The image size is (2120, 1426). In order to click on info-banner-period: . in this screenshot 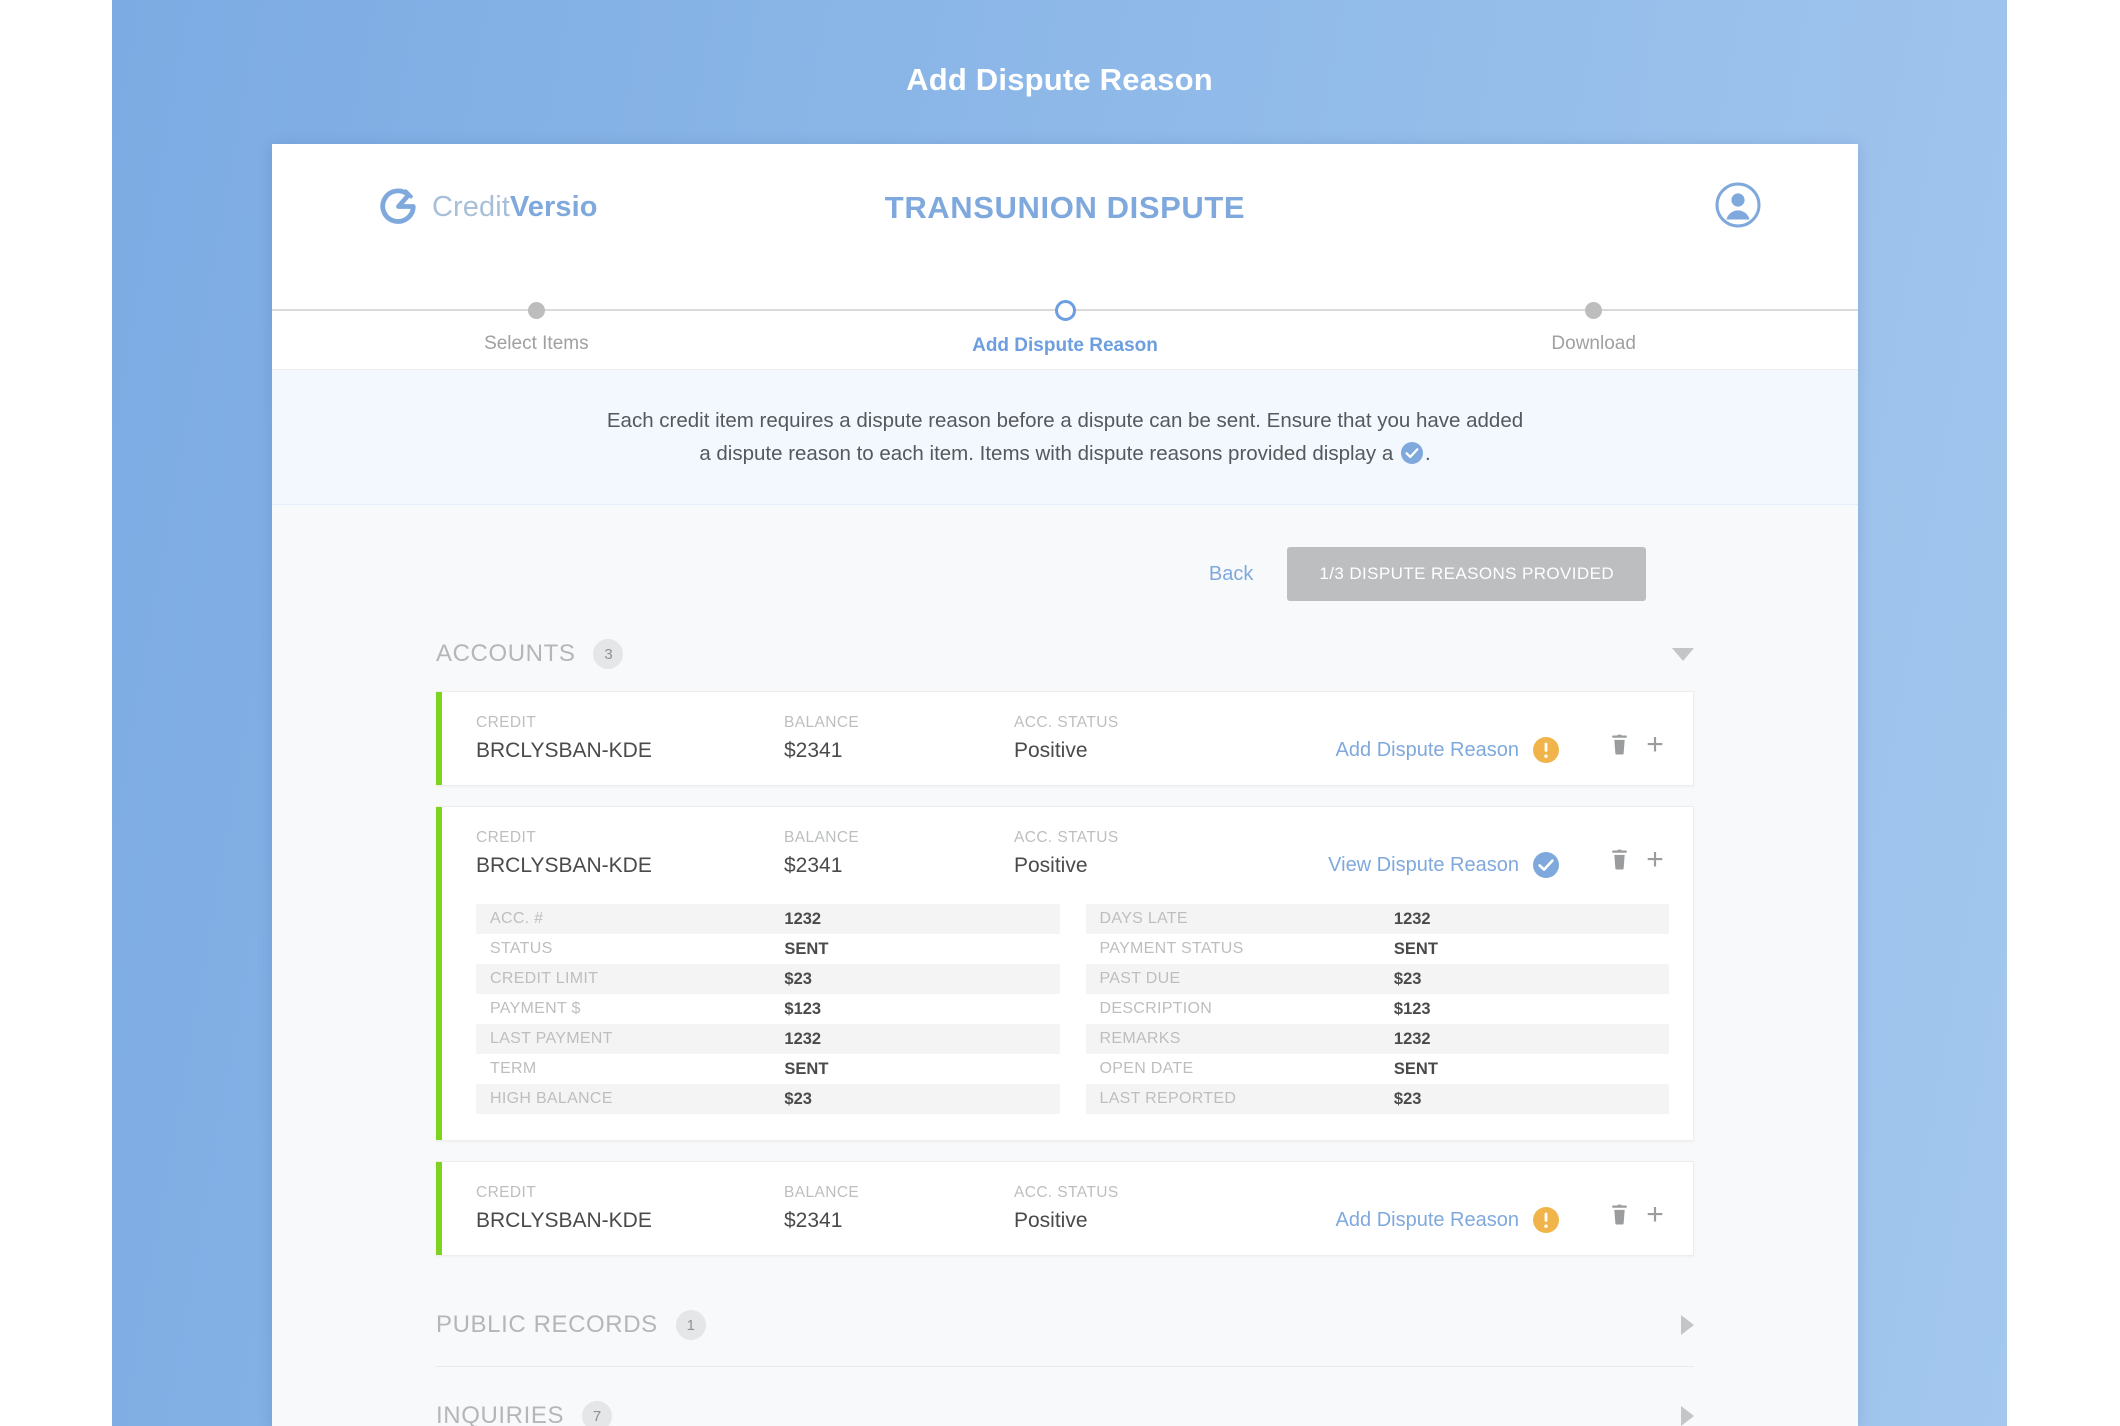, I will do `click(1427, 454)`.